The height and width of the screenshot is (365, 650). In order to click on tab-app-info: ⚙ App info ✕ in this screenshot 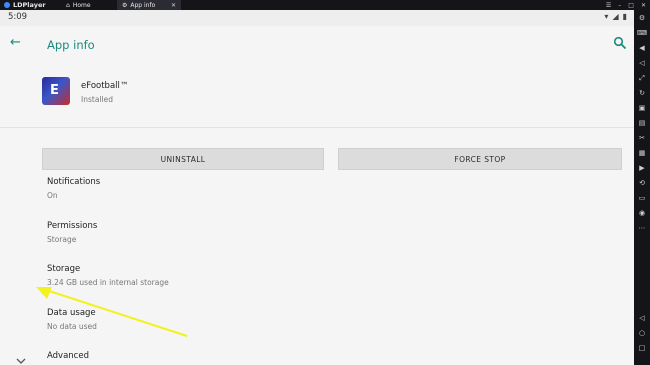, I will do `click(149, 5)`.